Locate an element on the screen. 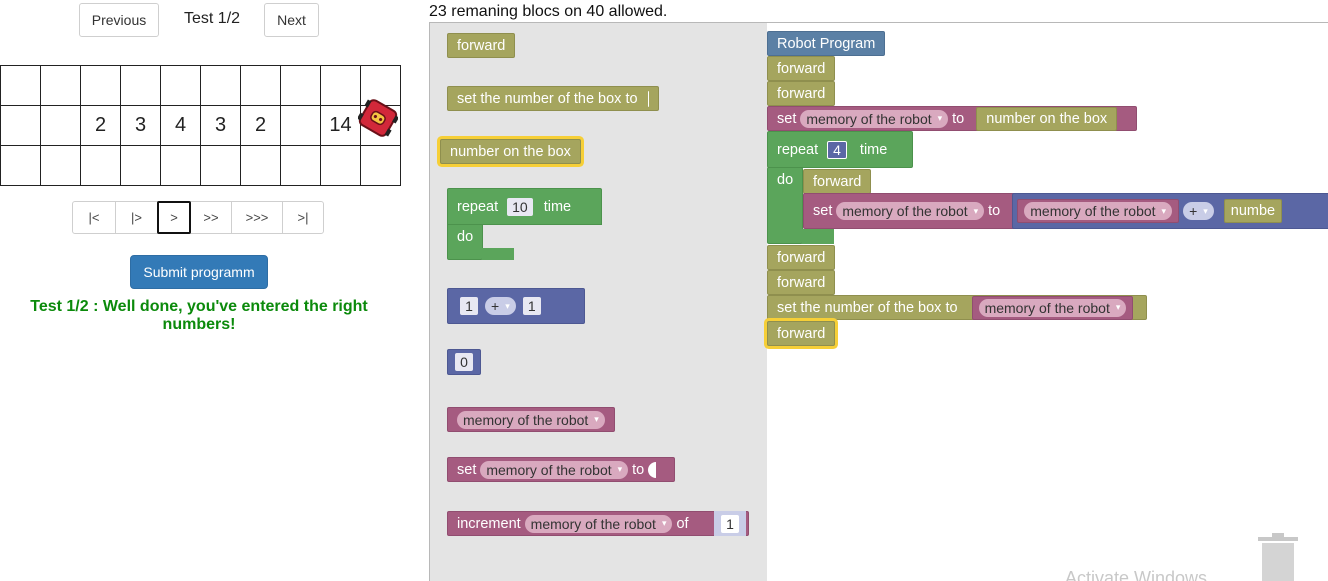 The height and width of the screenshot is (581, 1328). activation-watermark: Activate Windows is located at coordinates (1136, 574).